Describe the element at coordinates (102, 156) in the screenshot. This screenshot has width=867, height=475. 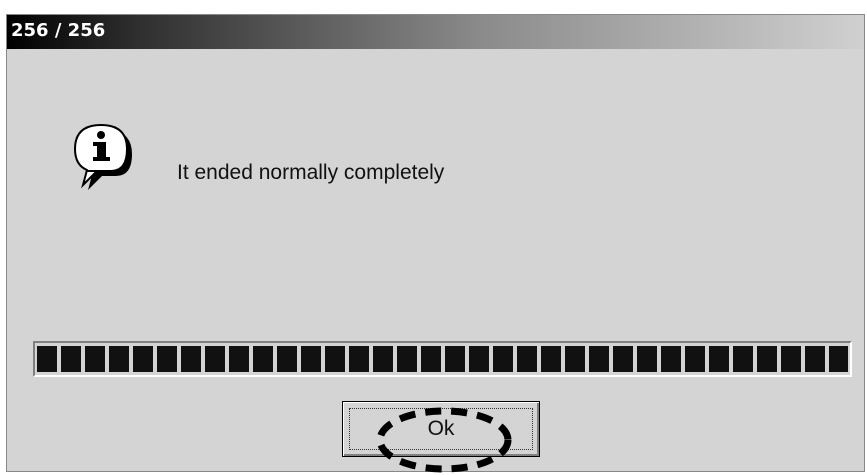
I see `info-icon` at that location.